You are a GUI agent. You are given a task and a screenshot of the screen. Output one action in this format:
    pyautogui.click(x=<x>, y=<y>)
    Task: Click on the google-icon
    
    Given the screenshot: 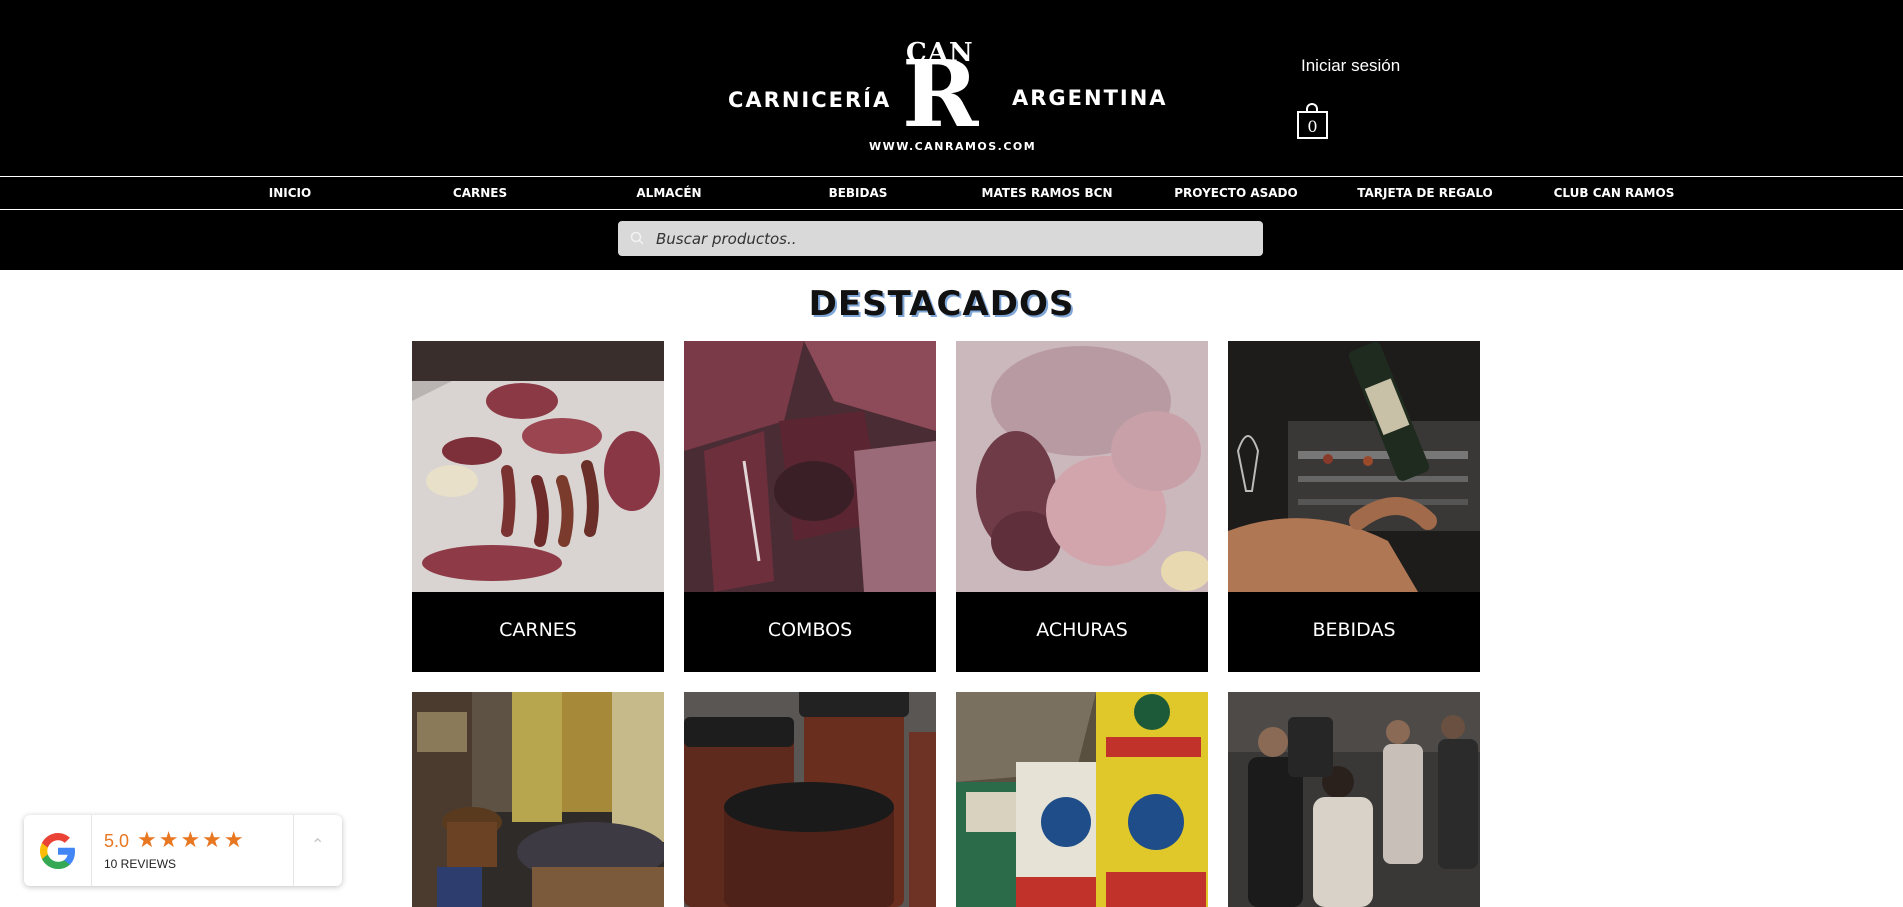 What is the action you would take?
    pyautogui.click(x=57, y=851)
    